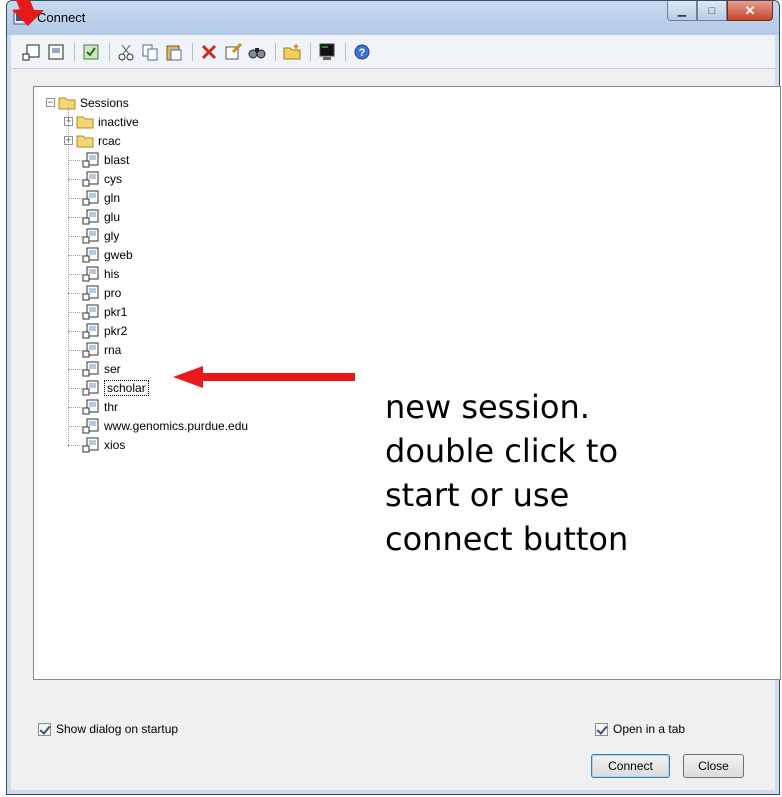  I want to click on tree-item-session: www.genomics.purdue.edu, so click(165, 426).